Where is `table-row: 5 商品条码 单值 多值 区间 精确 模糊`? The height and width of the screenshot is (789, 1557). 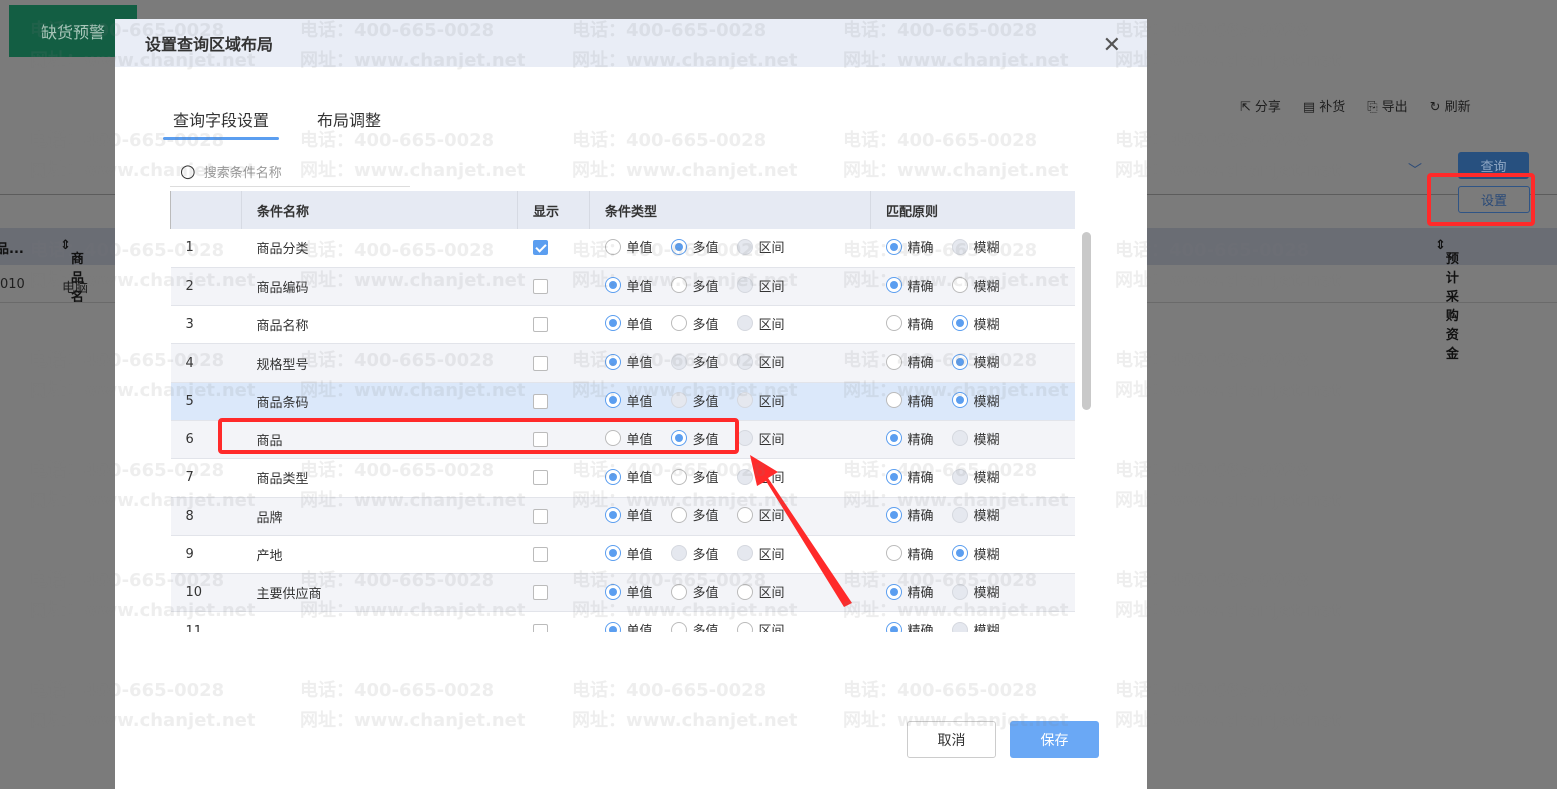
table-row: 5 商品条码 单值 多值 区间 精确 模糊 is located at coordinates (622, 401).